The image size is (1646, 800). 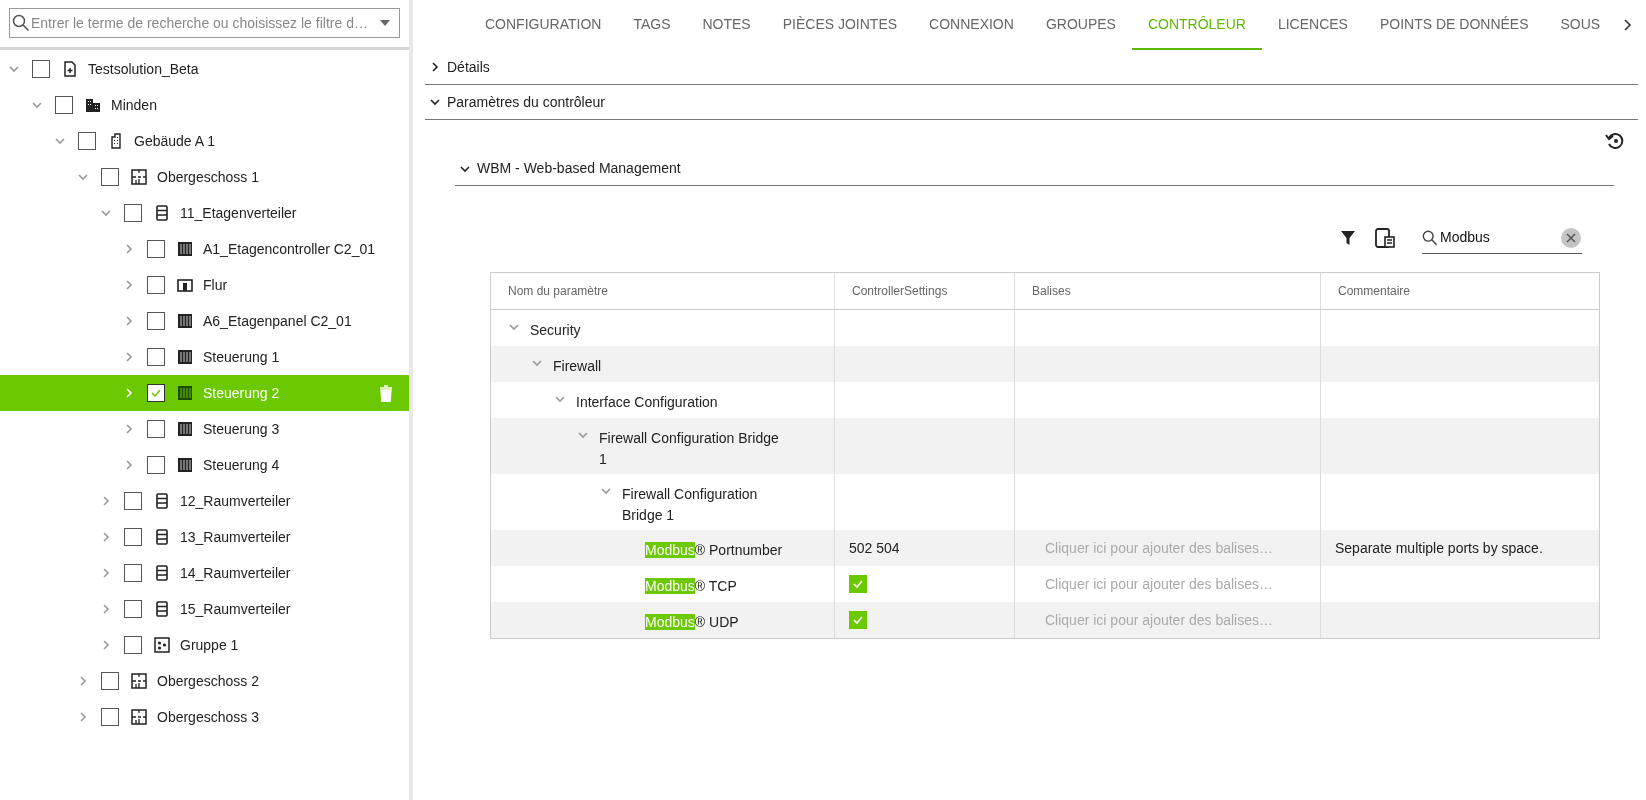 What do you see at coordinates (1385, 238) in the screenshot?
I see `column-settings-icon` at bounding box center [1385, 238].